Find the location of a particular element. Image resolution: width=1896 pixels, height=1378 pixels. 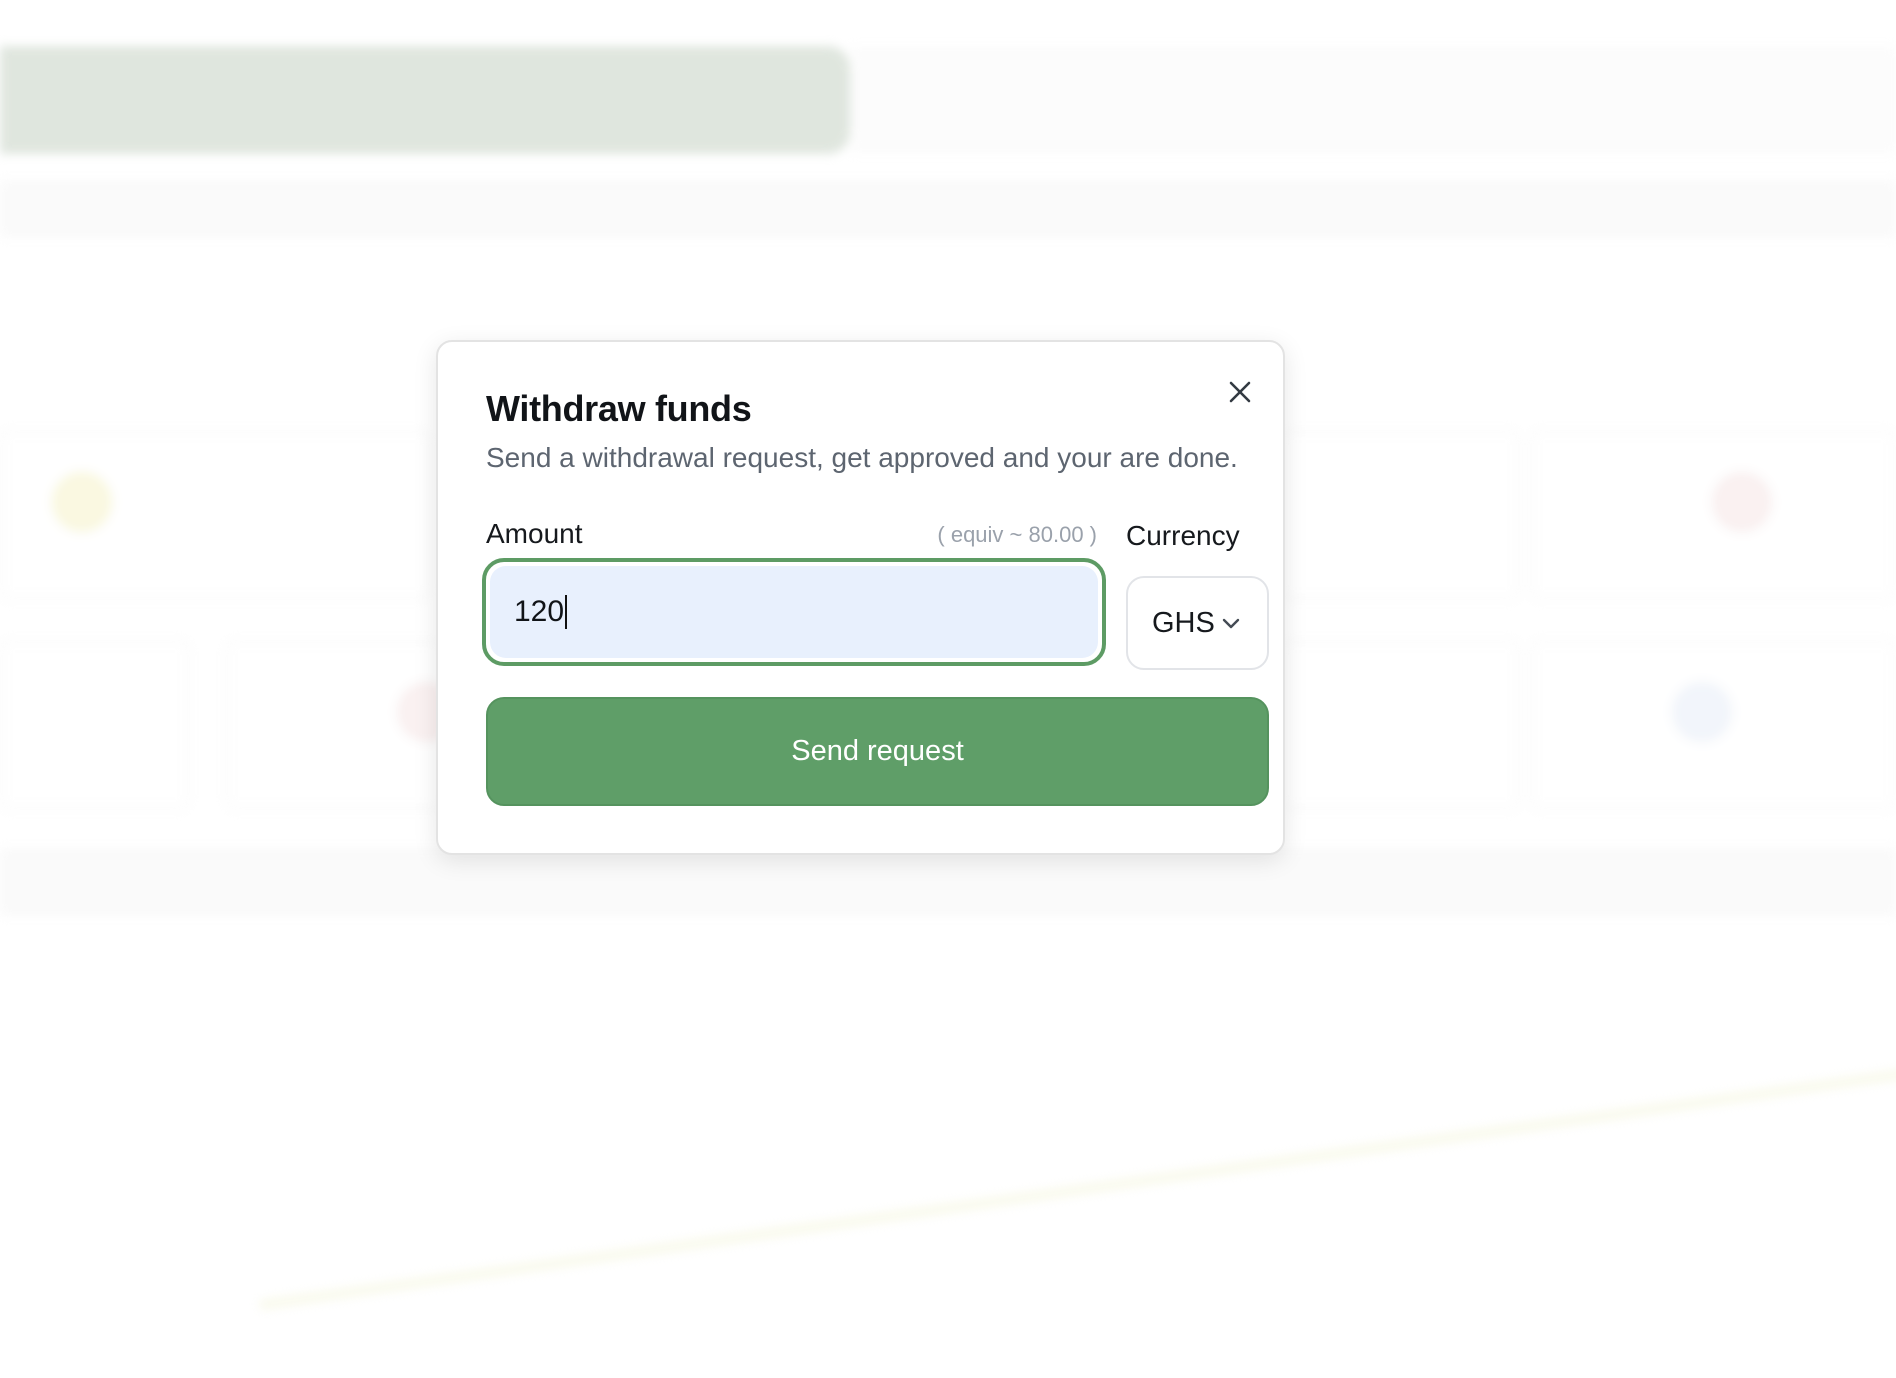

equivalent-amount-note: ( equiv ~ 80.00 ) is located at coordinates (1017, 534).